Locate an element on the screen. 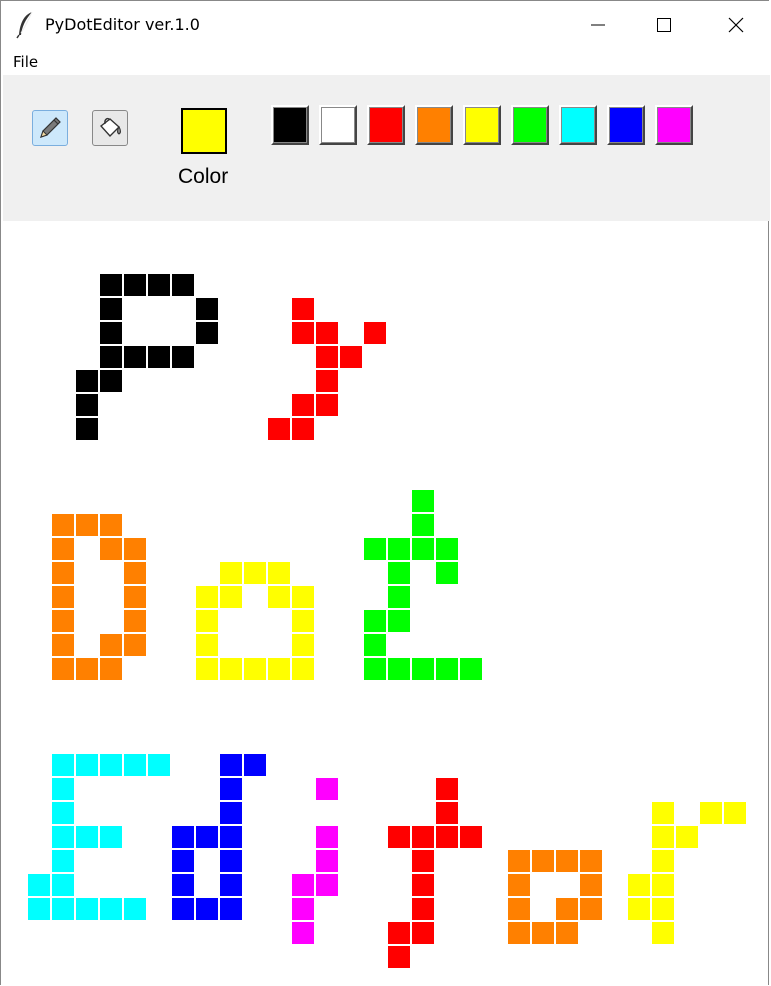 Image resolution: width=771 pixels, height=986 pixels. maximize-button is located at coordinates (664, 25).